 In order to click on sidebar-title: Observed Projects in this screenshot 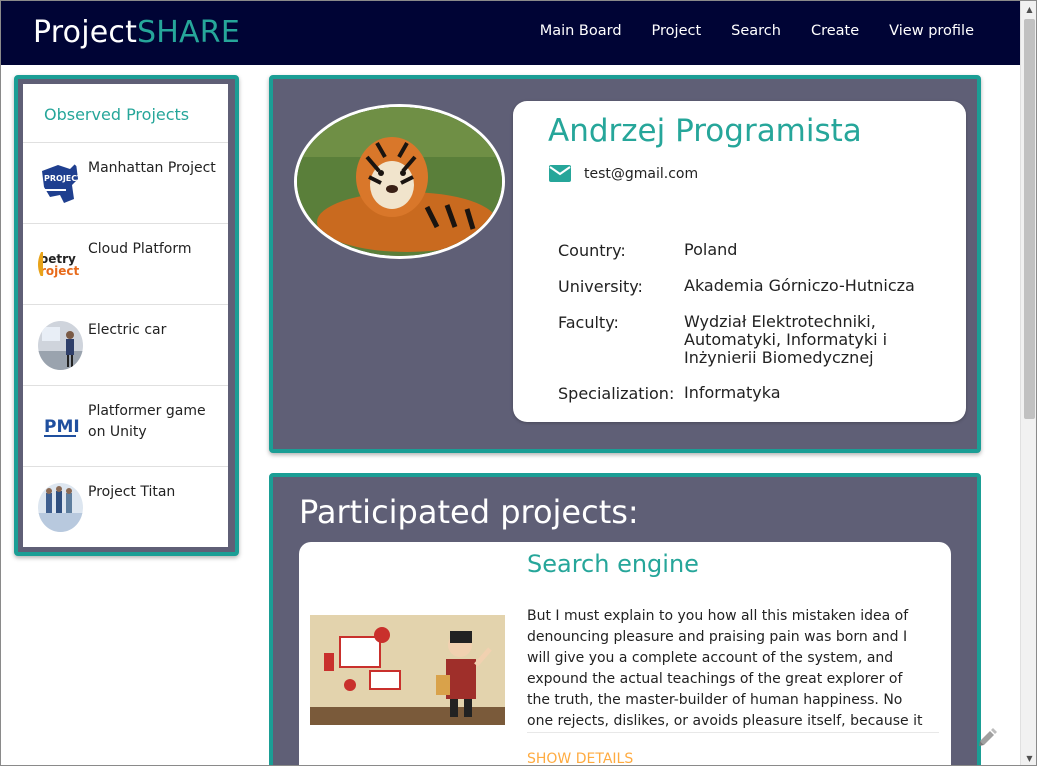, I will do `click(125, 113)`.